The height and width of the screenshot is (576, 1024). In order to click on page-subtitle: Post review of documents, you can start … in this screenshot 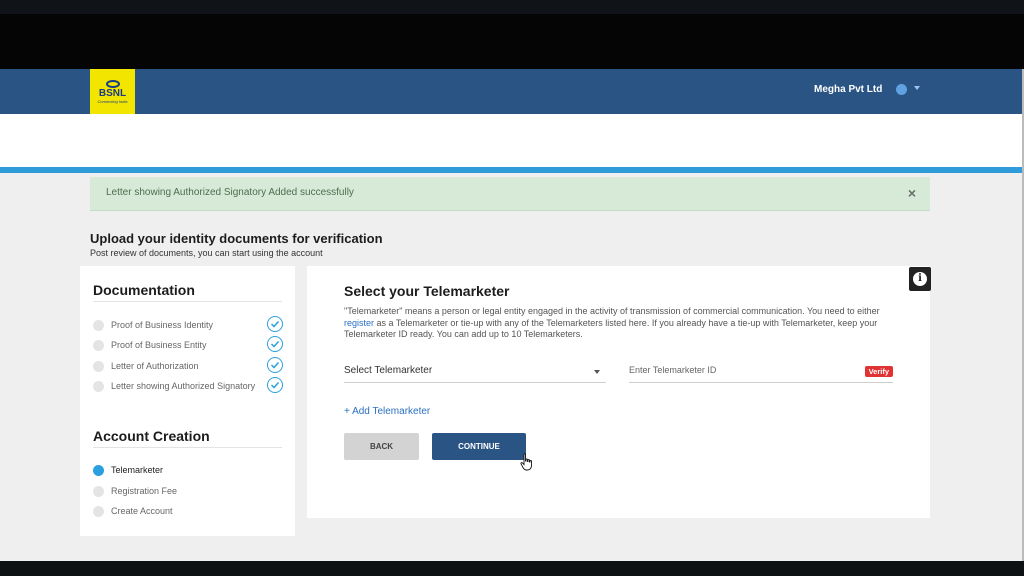, I will do `click(206, 253)`.